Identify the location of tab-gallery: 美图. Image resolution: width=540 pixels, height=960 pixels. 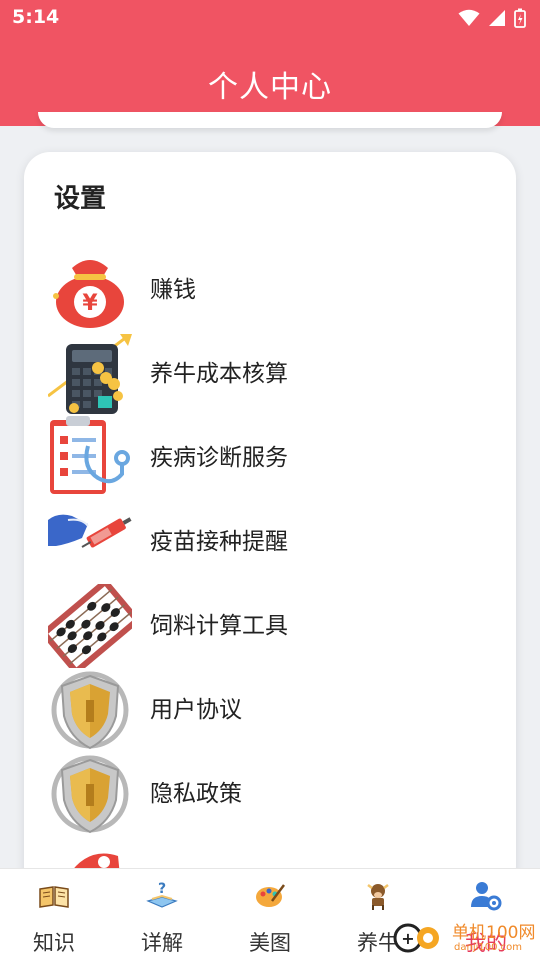
(270, 914).